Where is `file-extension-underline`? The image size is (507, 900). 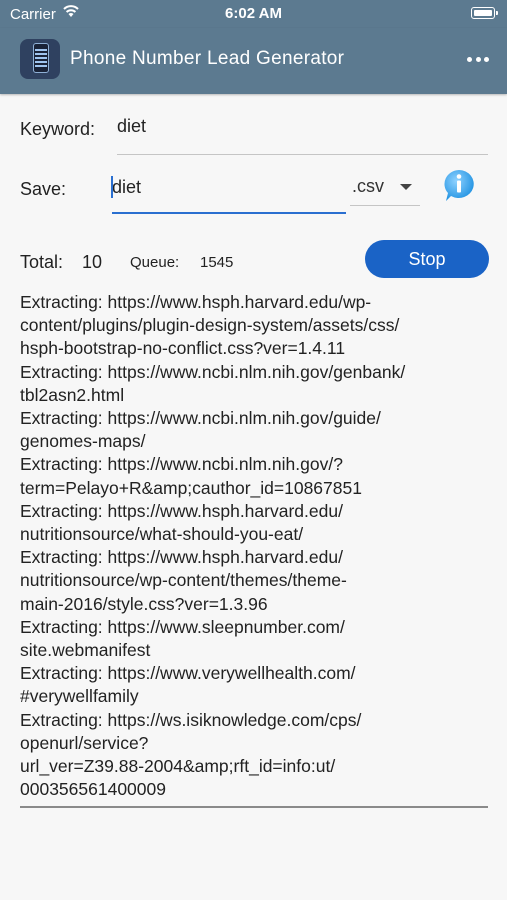 file-extension-underline is located at coordinates (385, 205).